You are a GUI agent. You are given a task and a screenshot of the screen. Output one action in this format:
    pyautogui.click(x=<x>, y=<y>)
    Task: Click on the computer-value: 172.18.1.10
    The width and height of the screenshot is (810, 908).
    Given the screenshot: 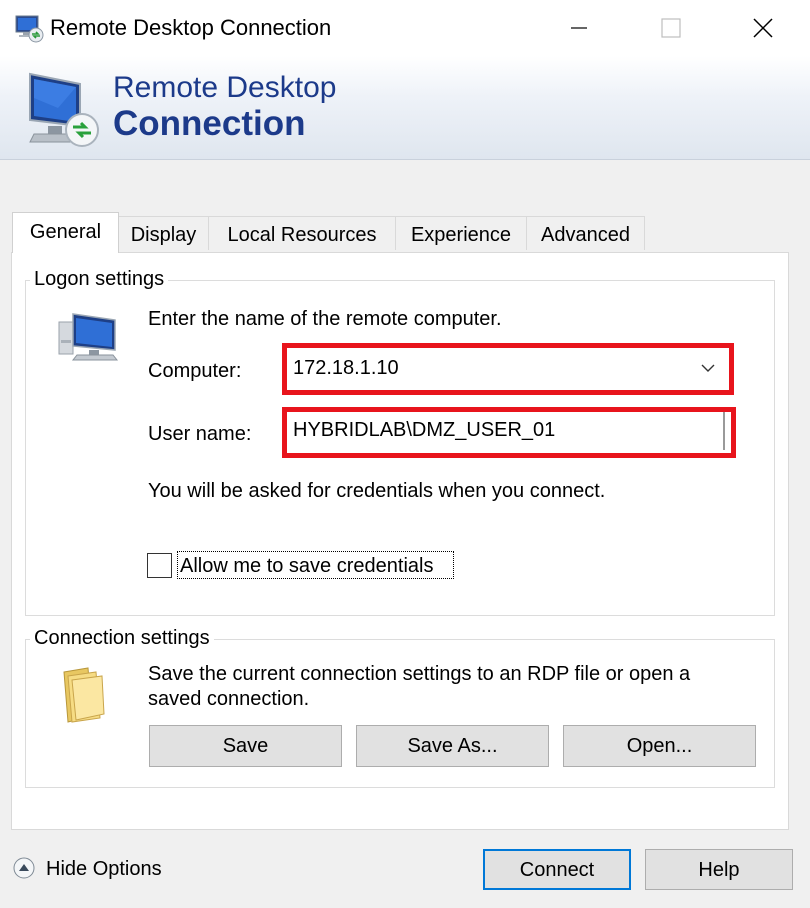 What is the action you would take?
    pyautogui.click(x=346, y=368)
    